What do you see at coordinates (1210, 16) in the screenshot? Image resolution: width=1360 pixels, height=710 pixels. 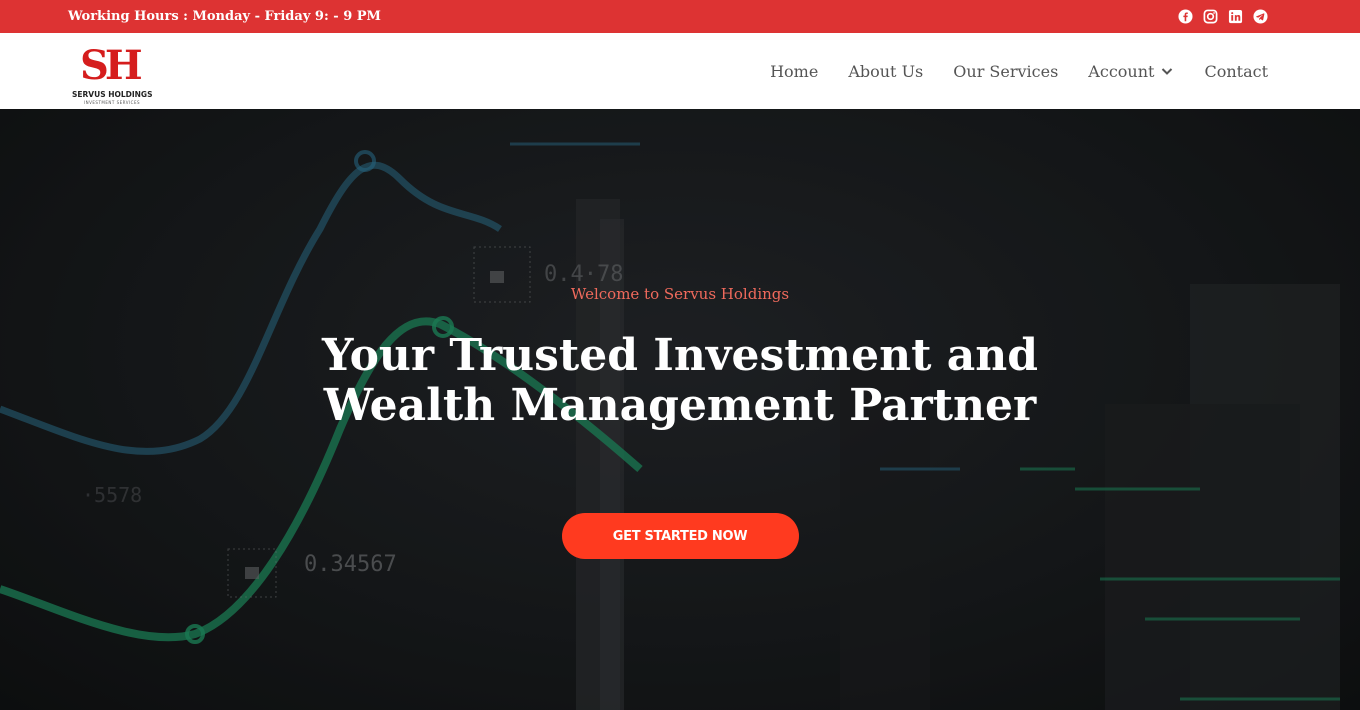 I see `instagram-icon` at bounding box center [1210, 16].